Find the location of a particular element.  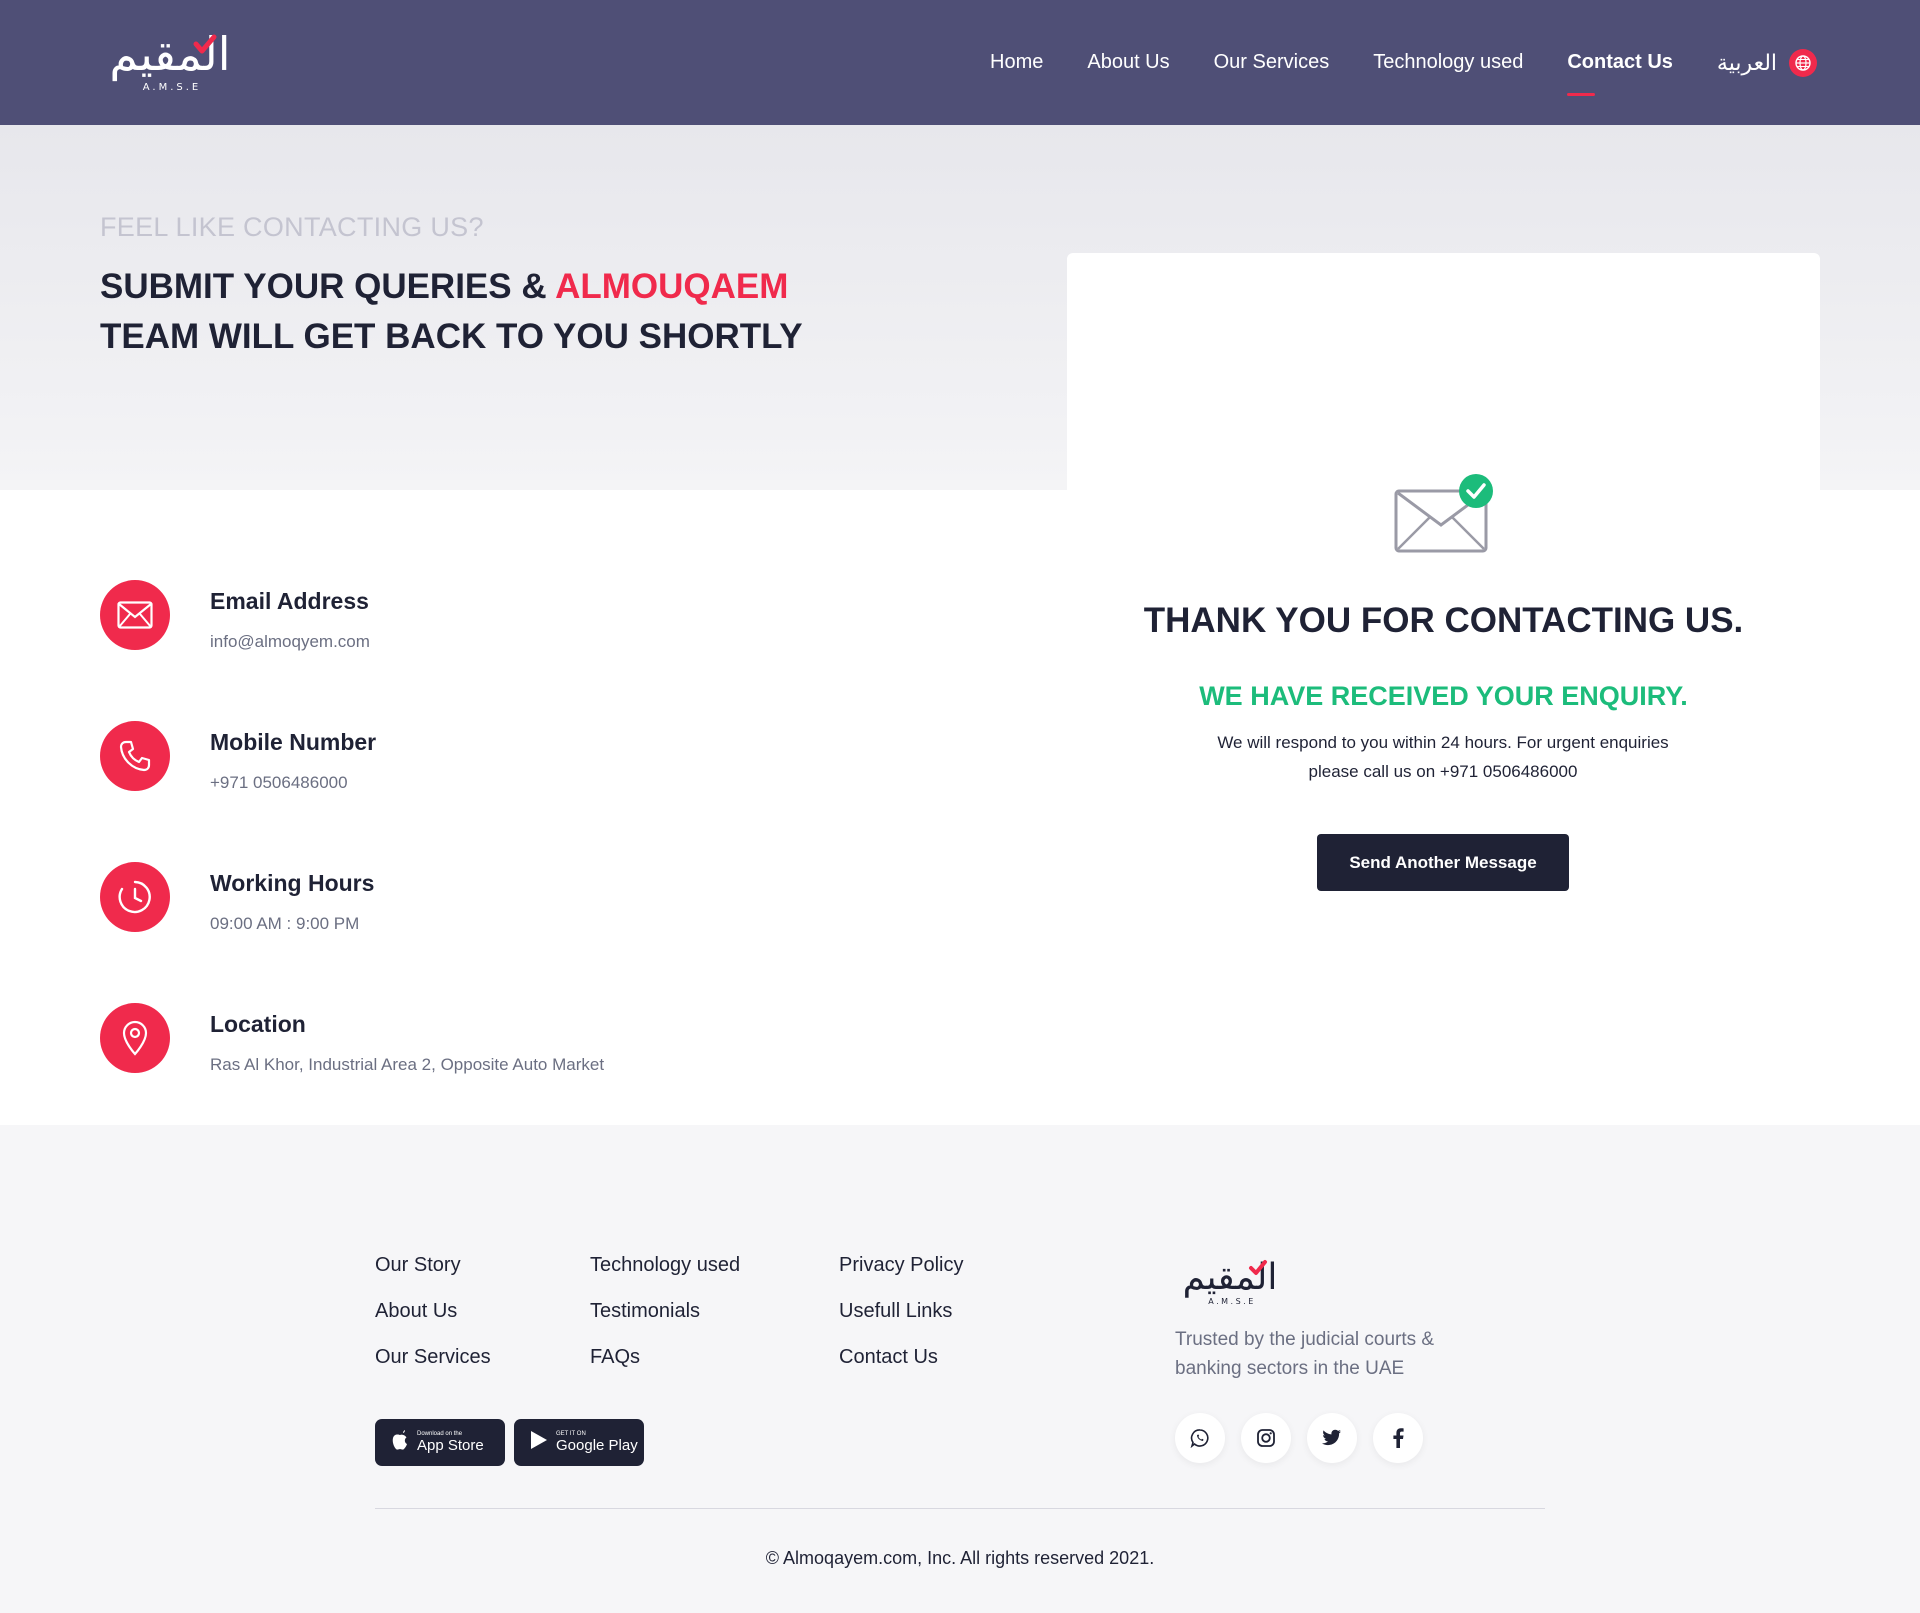

footer-divider is located at coordinates (960, 1508).